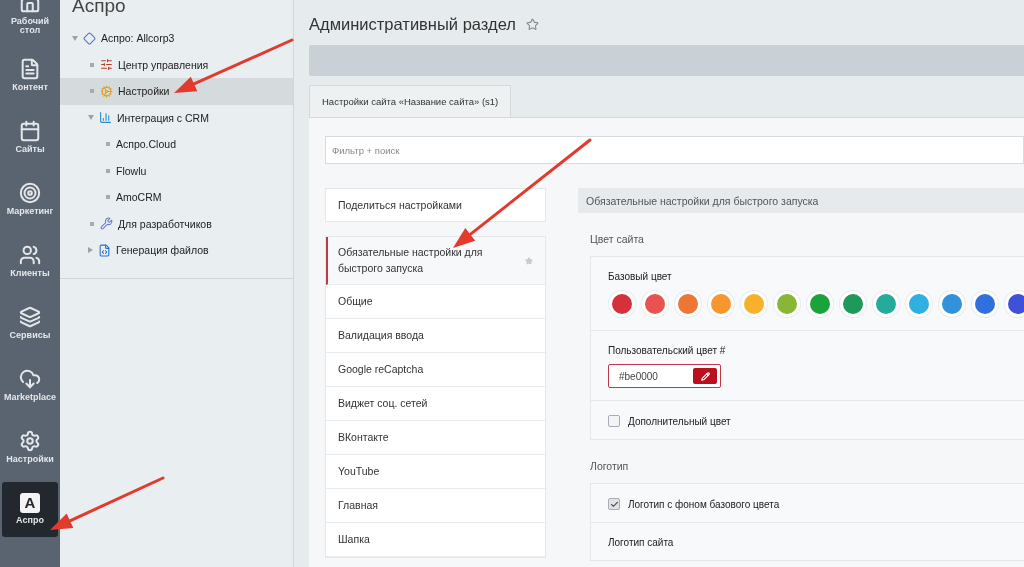  Describe the element at coordinates (90, 250) in the screenshot. I see `collapsed-arrow-icon` at that location.